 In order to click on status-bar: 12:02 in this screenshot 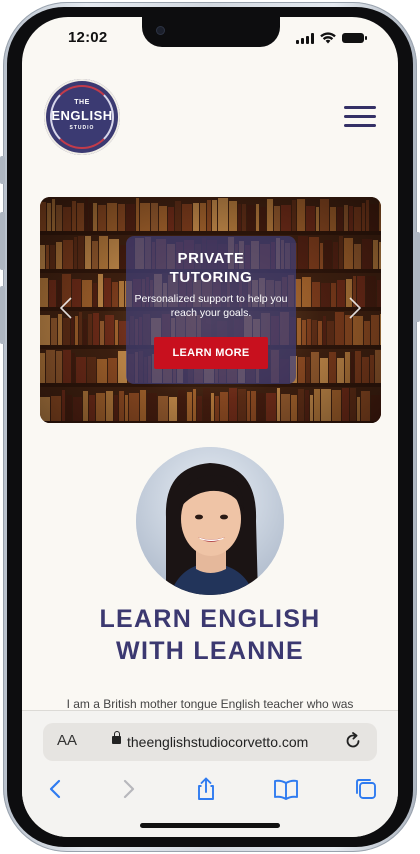, I will do `click(210, 39)`.